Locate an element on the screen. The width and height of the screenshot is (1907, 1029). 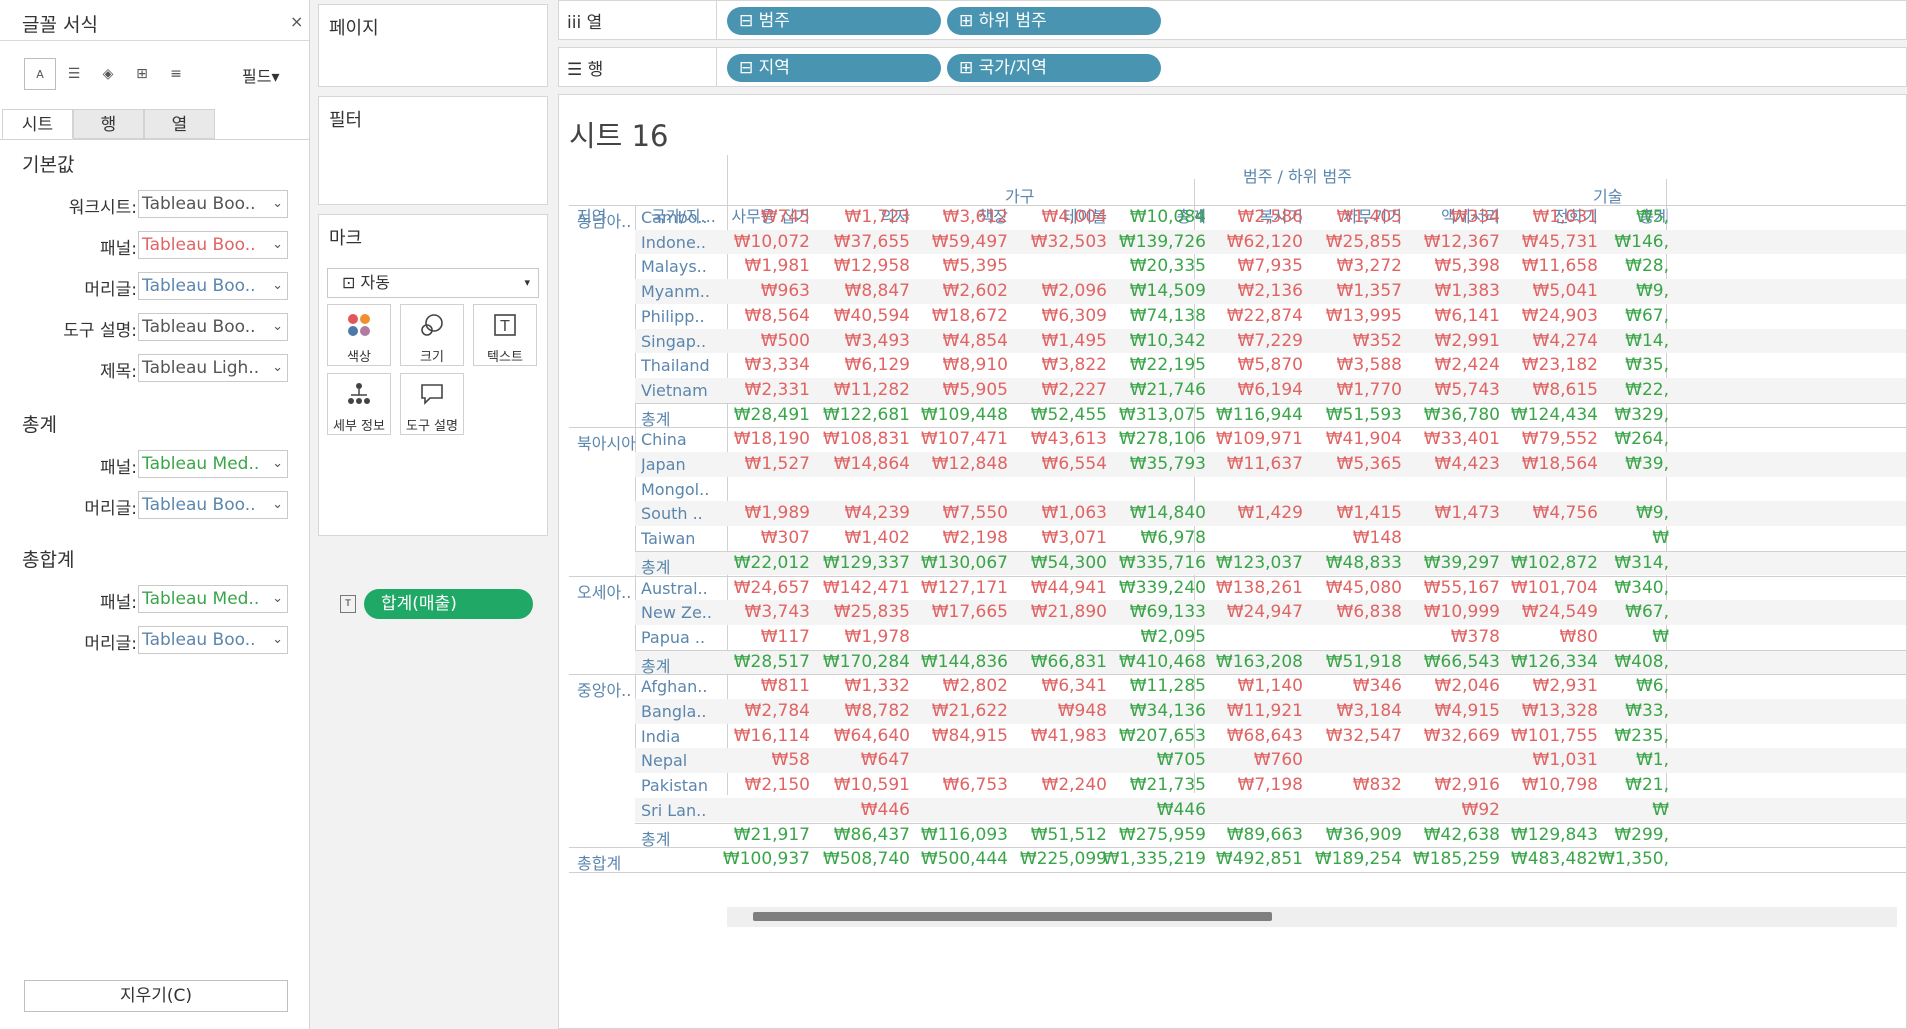
table-cell: ₩148 is located at coordinates (1377, 538).